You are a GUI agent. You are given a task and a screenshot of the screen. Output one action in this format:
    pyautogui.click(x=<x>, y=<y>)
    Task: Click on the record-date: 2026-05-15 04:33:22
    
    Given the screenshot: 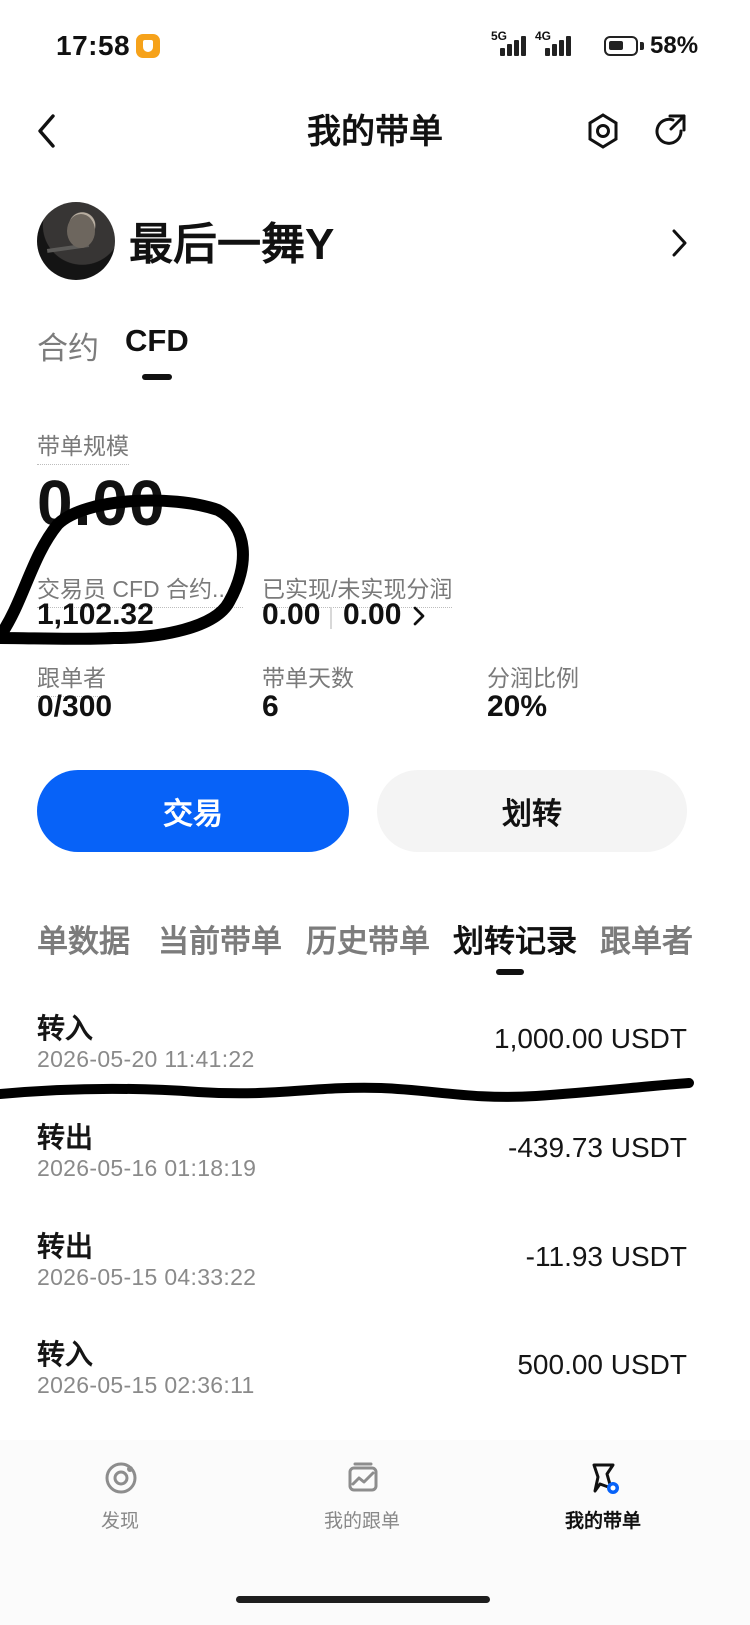 What is the action you would take?
    pyautogui.click(x=147, y=1277)
    